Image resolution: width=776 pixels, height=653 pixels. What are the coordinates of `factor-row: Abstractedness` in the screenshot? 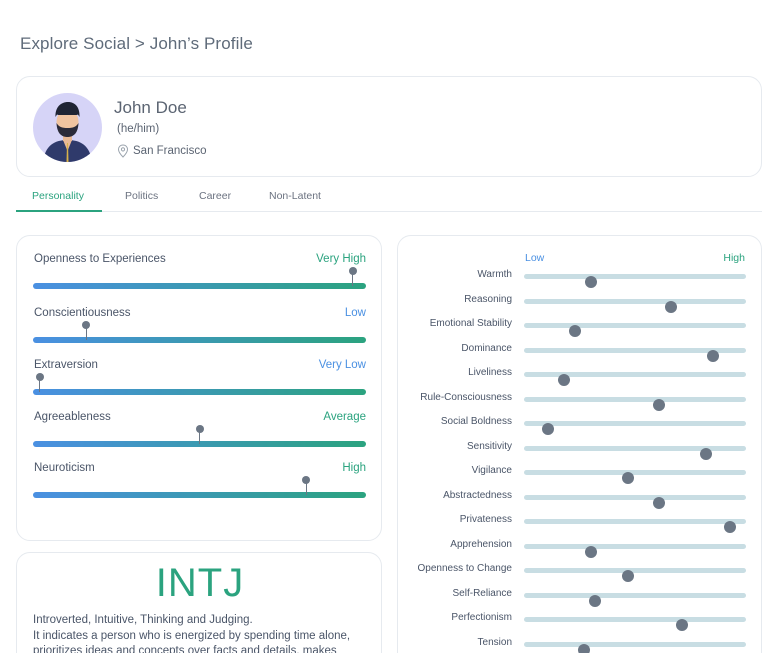 It's located at (580, 499).